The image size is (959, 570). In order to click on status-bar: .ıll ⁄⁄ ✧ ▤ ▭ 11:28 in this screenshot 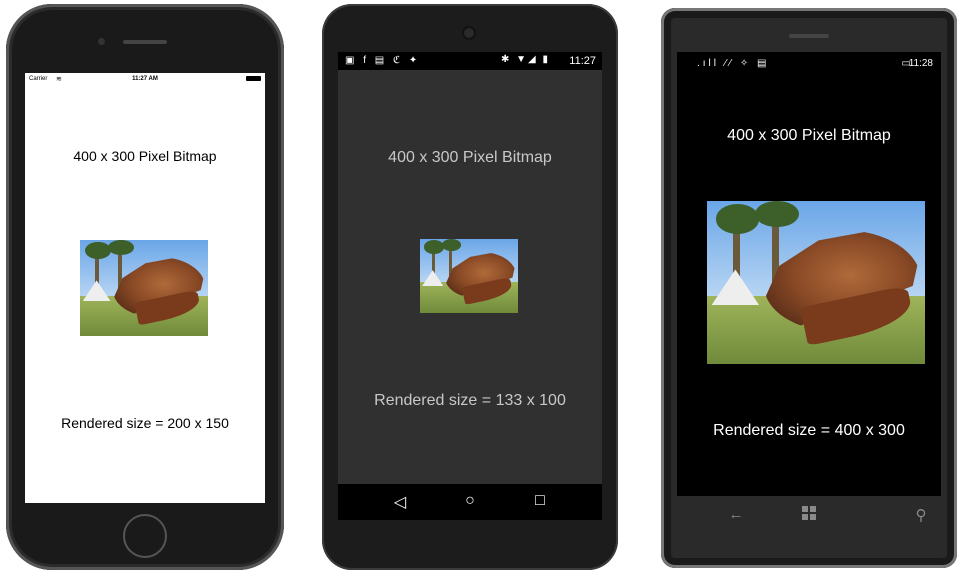, I will do `click(809, 65)`.